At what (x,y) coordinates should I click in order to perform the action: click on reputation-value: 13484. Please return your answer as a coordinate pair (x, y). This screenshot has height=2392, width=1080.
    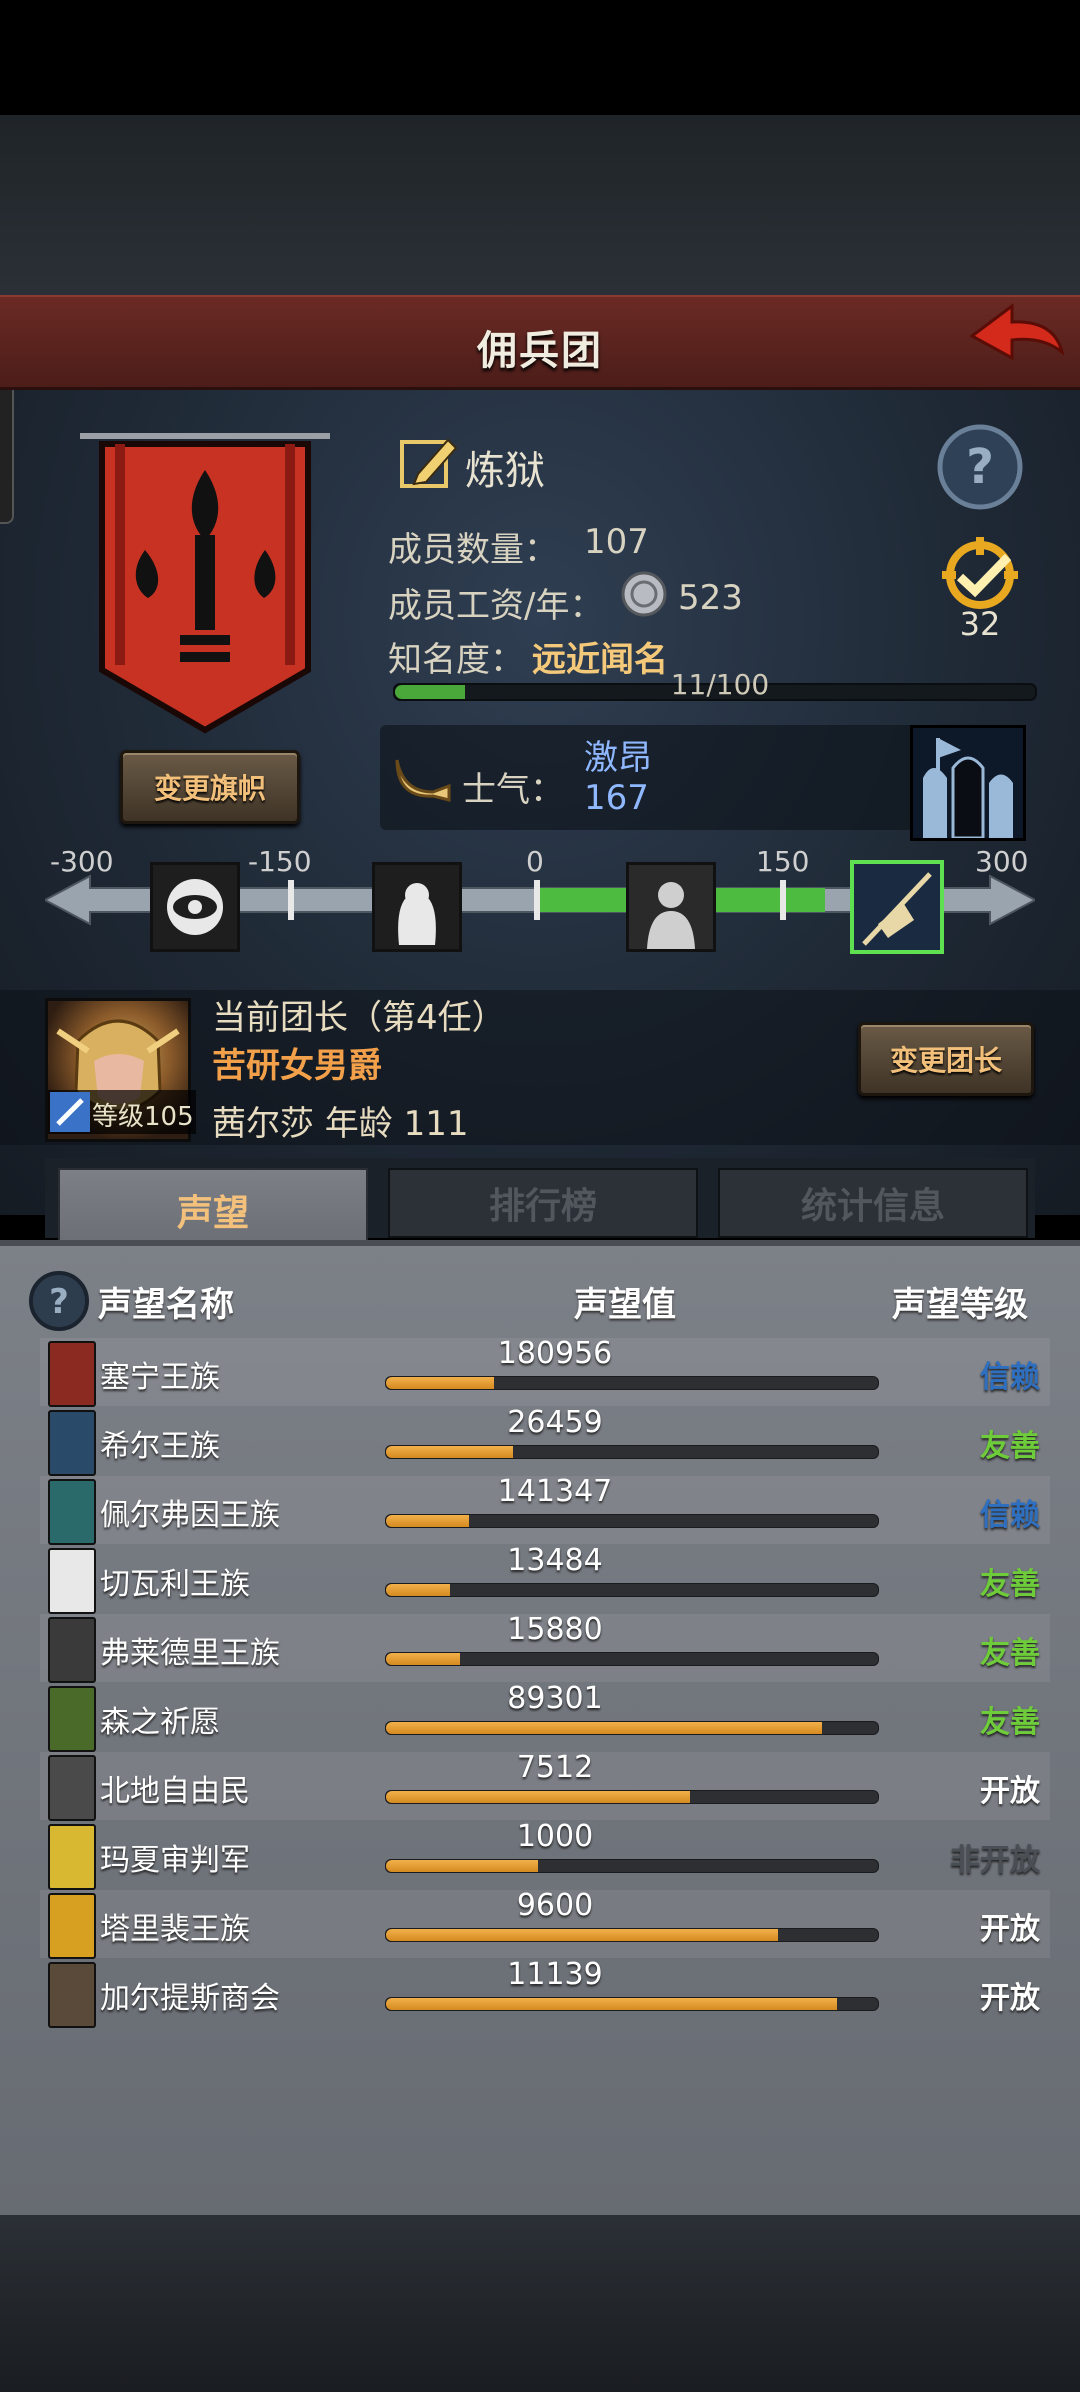
    Looking at the image, I should click on (555, 1560).